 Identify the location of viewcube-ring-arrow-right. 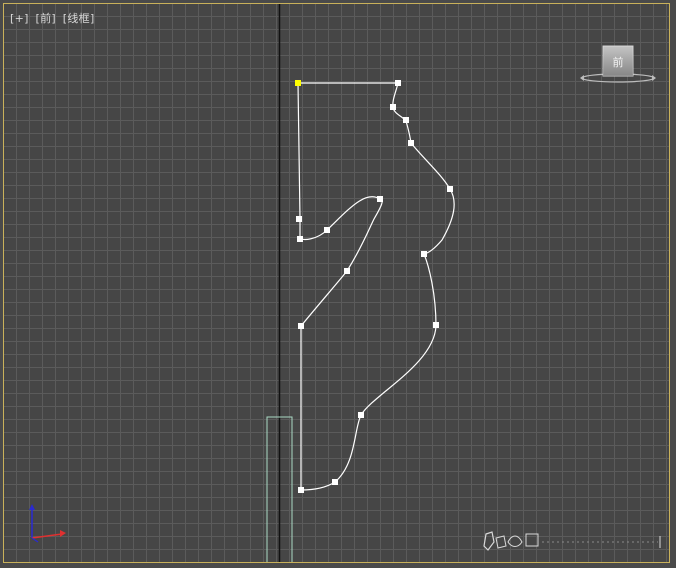
(654, 78).